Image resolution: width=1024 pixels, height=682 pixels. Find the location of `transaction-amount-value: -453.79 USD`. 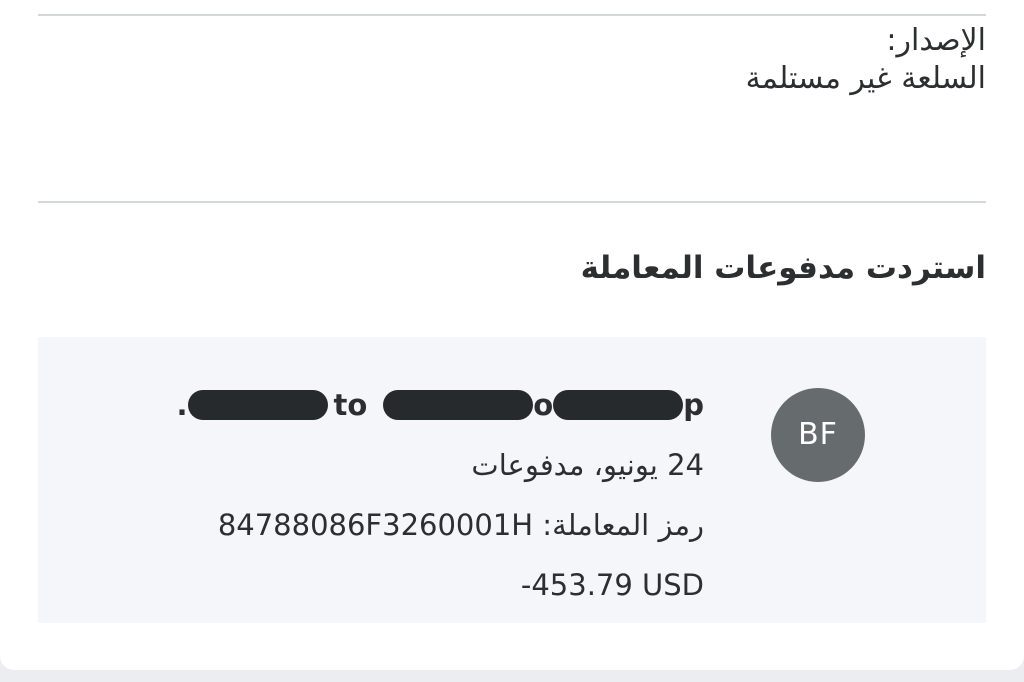

transaction-amount-value: -453.79 USD is located at coordinates (612, 585).